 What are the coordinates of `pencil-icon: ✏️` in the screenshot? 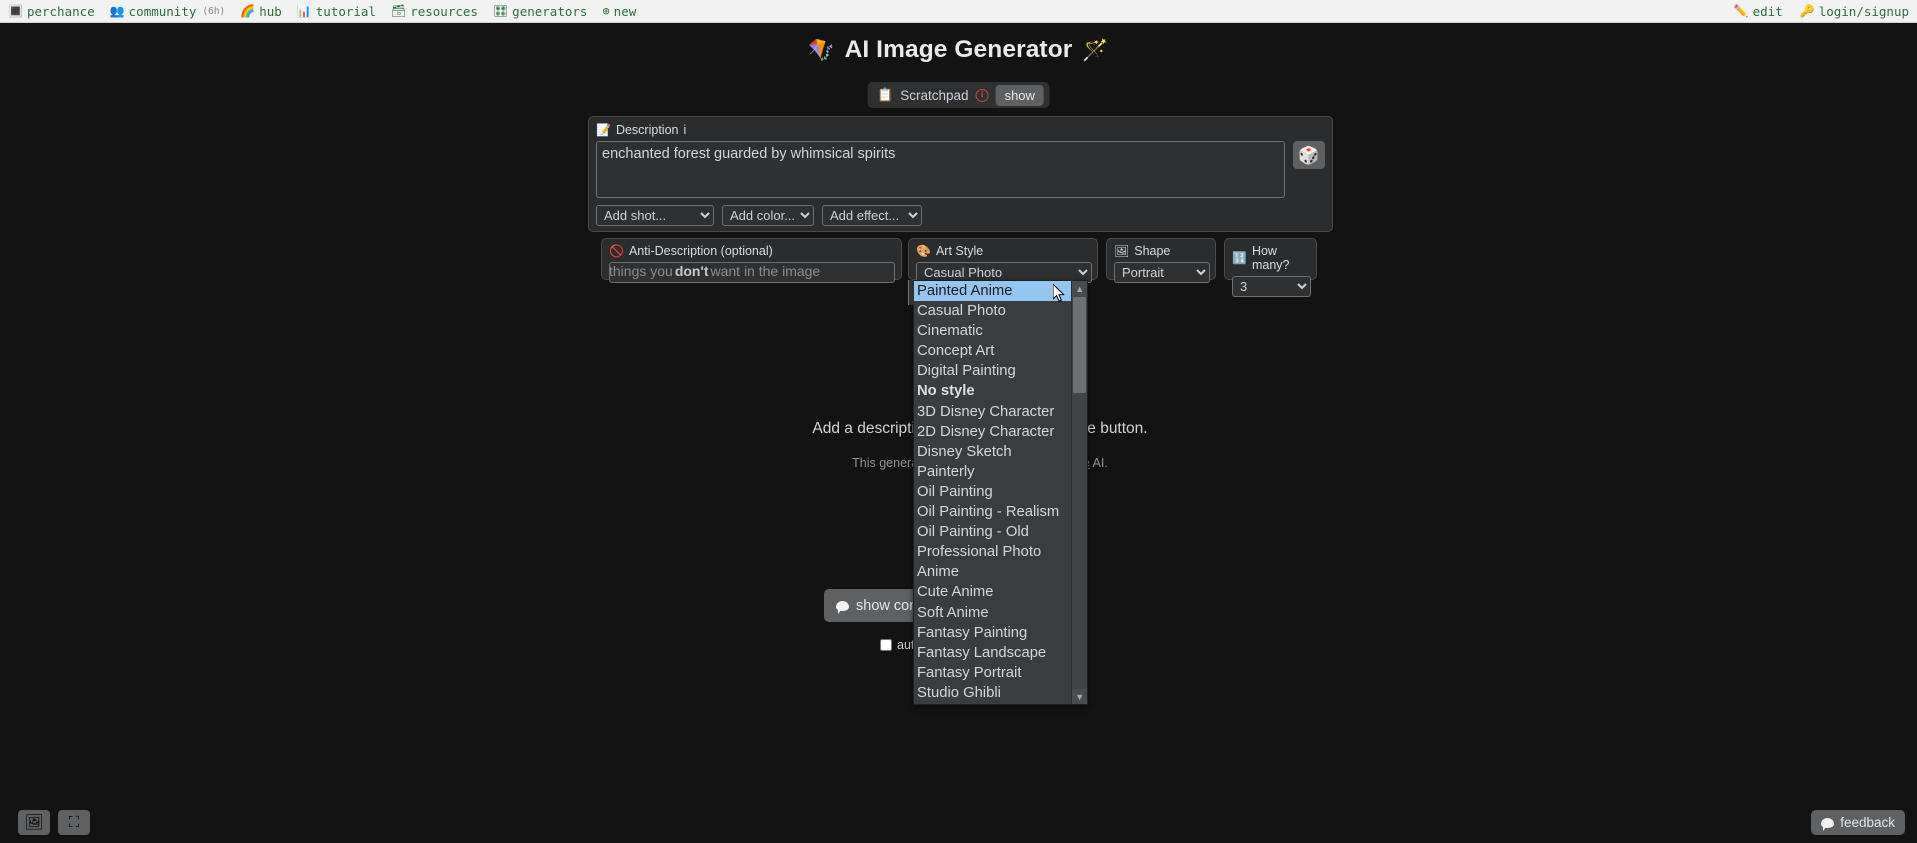 It's located at (1741, 11).